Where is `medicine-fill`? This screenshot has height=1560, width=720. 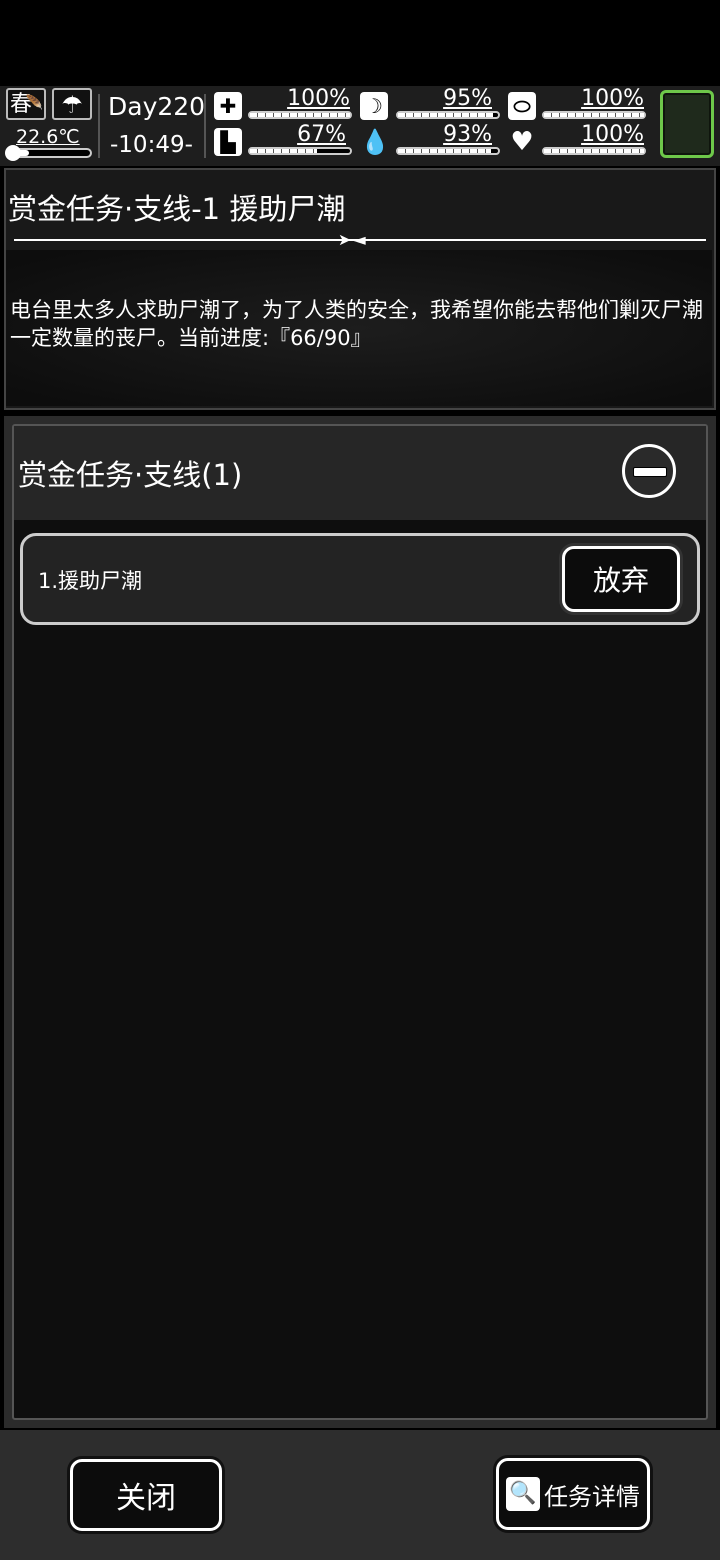 medicine-fill is located at coordinates (594, 115).